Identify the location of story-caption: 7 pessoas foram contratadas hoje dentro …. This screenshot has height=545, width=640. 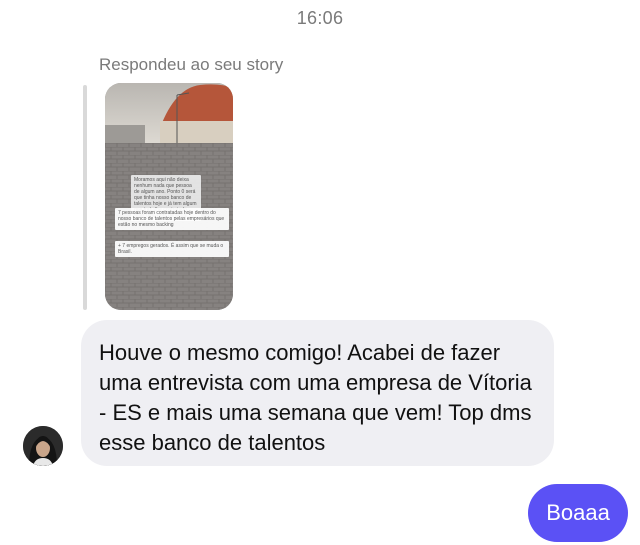
(172, 219).